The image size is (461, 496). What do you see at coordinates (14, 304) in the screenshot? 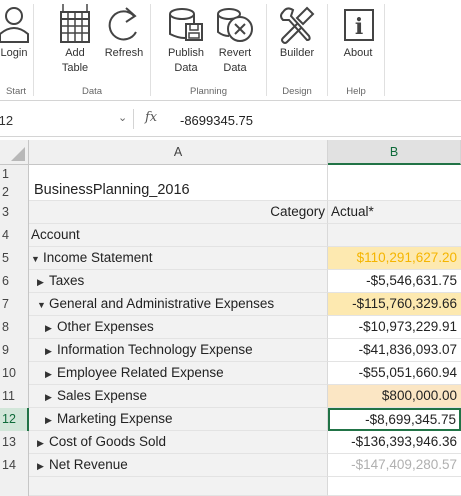
I see `row-header: 7` at bounding box center [14, 304].